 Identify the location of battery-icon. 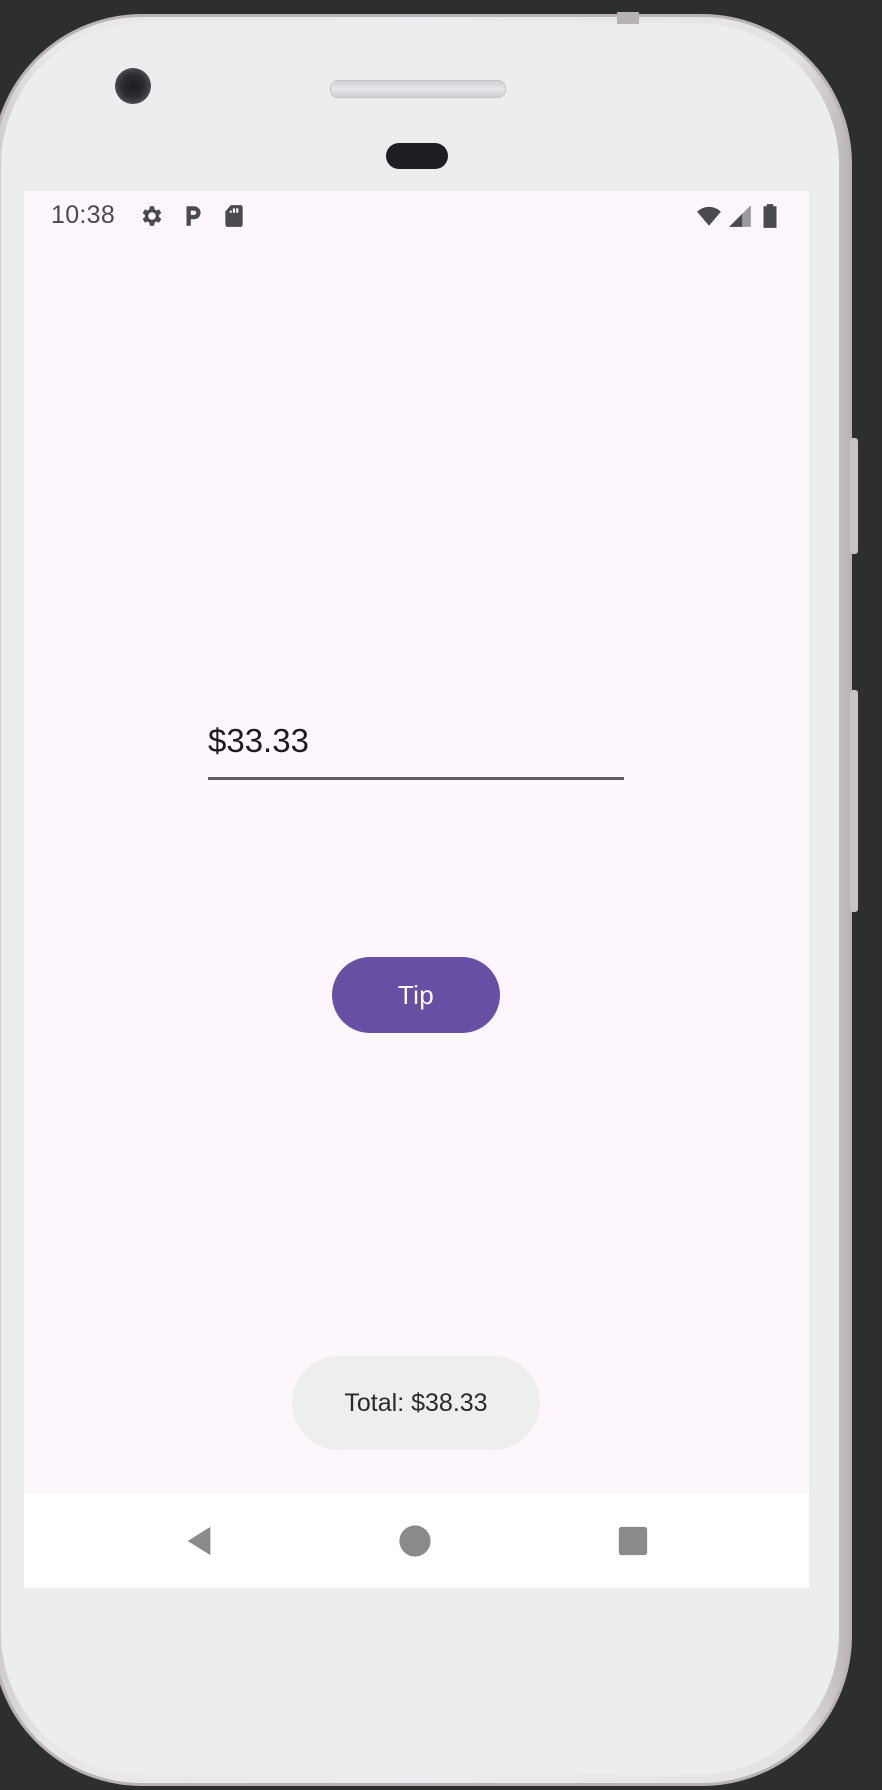
(770, 216).